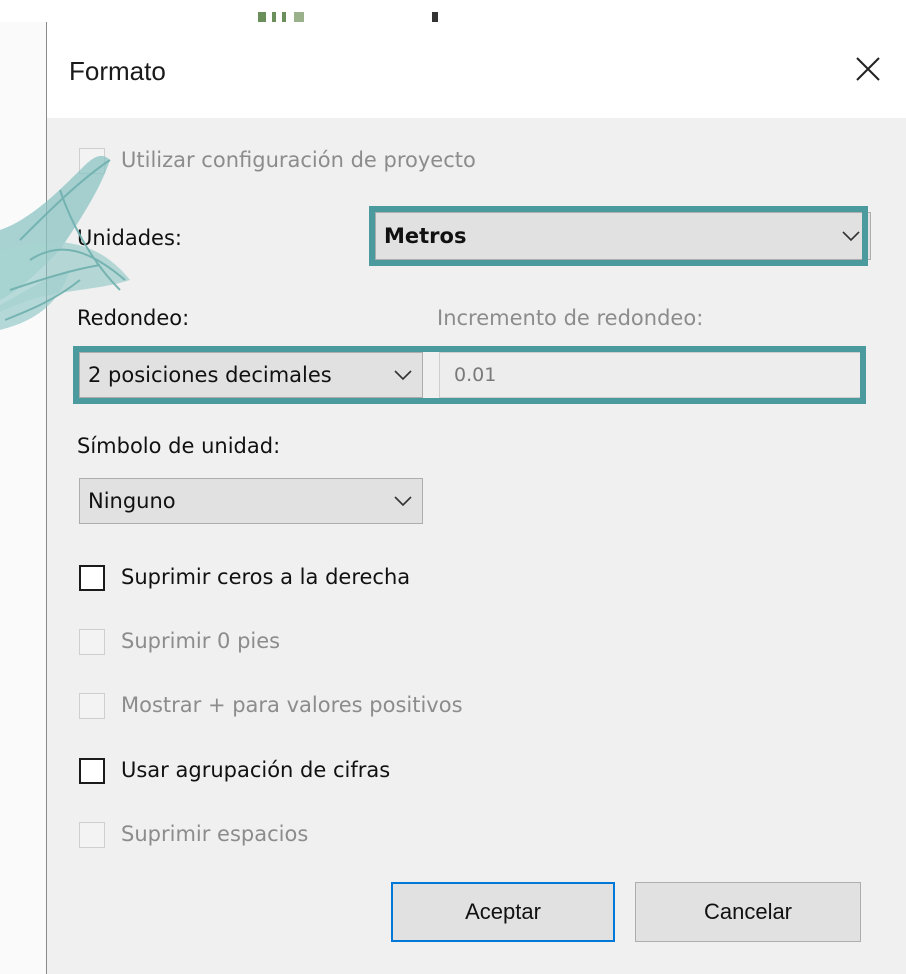 This screenshot has height=974, width=906. Describe the element at coordinates (266, 577) in the screenshot. I see `suppress-trailing-zeros-label: Suprimir ceros a la derecha` at that location.